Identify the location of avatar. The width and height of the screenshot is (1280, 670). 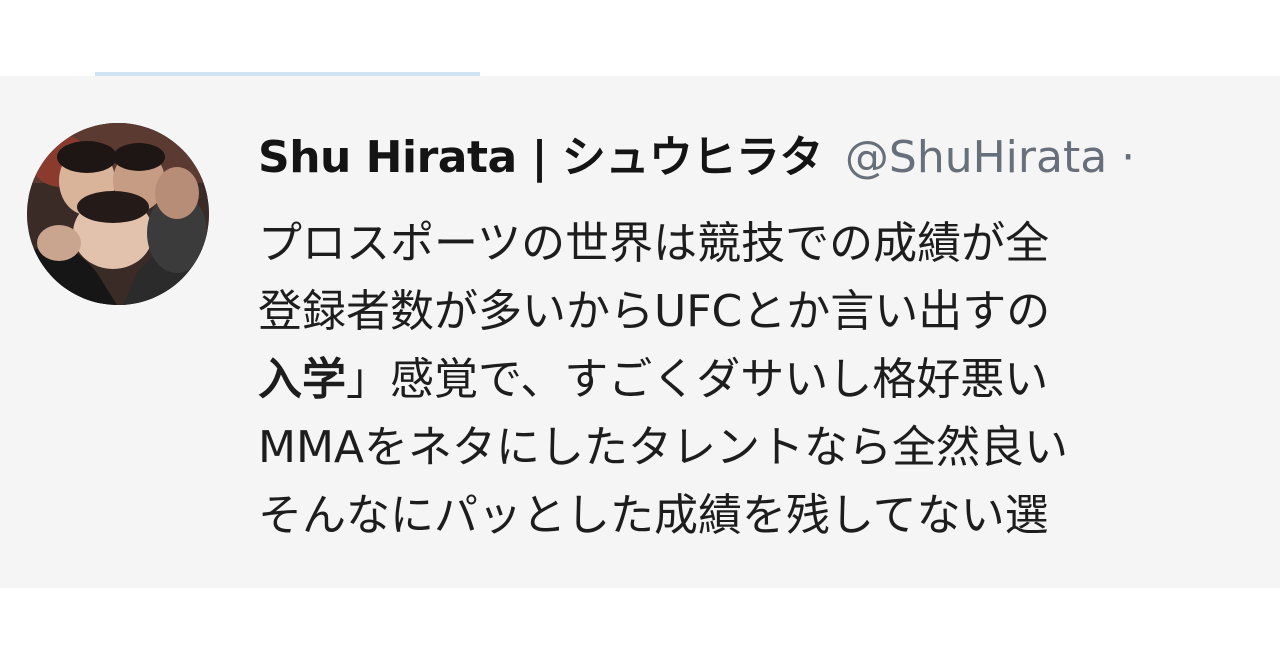
(118, 214).